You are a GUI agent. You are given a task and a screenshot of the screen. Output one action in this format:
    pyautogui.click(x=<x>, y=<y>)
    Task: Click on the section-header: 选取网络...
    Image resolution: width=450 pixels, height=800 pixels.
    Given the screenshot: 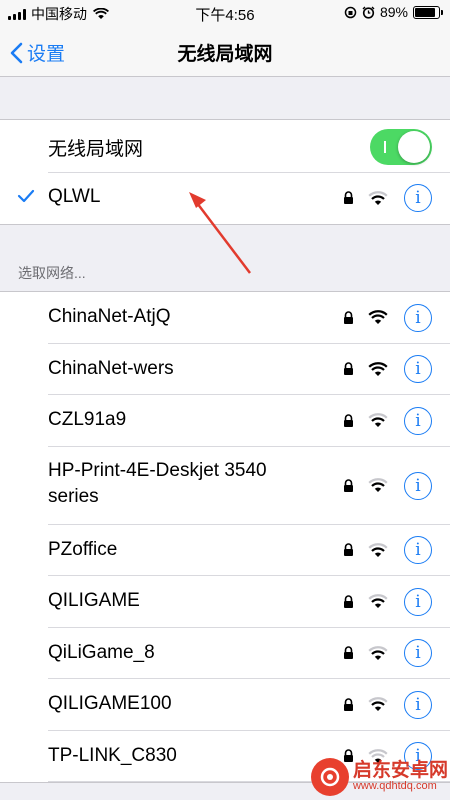 What is the action you would take?
    pyautogui.click(x=52, y=273)
    